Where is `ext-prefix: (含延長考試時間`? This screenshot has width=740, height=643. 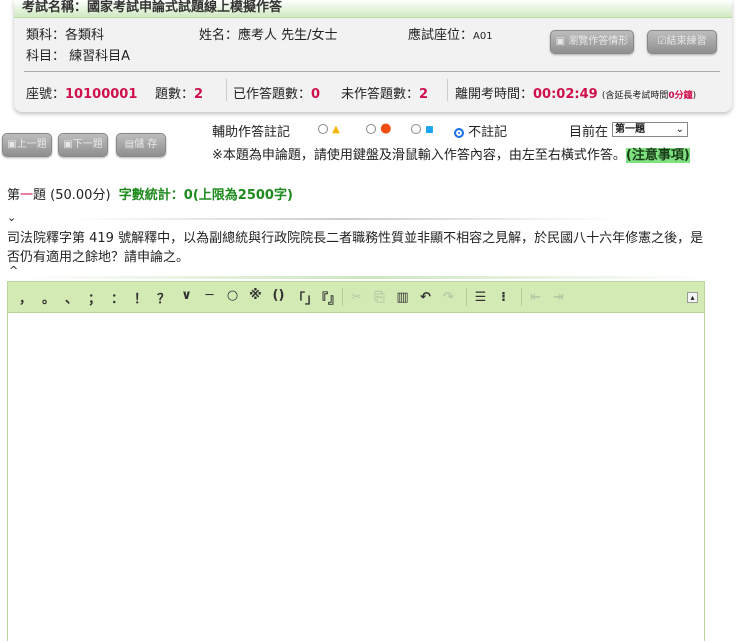 ext-prefix: (含延長考試時間 is located at coordinates (635, 96).